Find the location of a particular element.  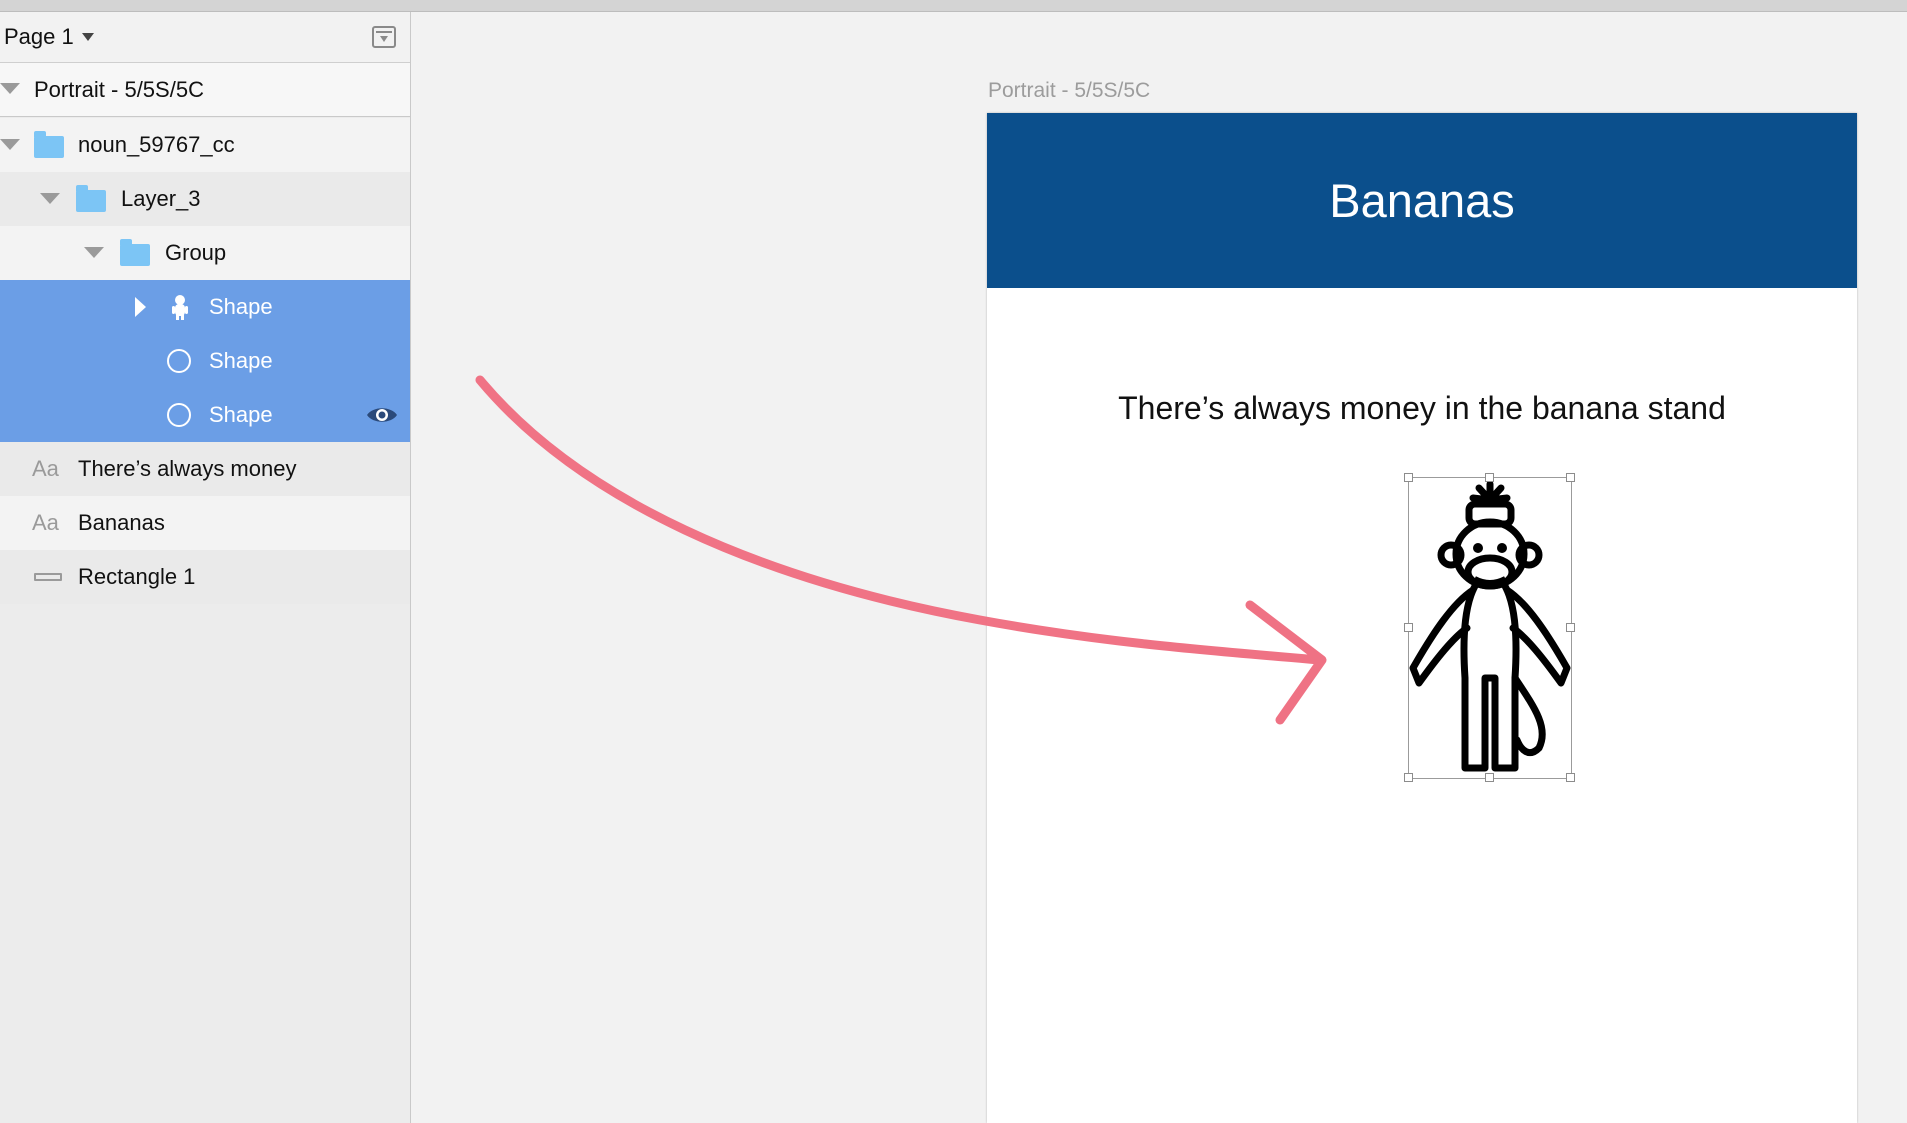

layer-row-text: Aa Bananas is located at coordinates (205, 523).